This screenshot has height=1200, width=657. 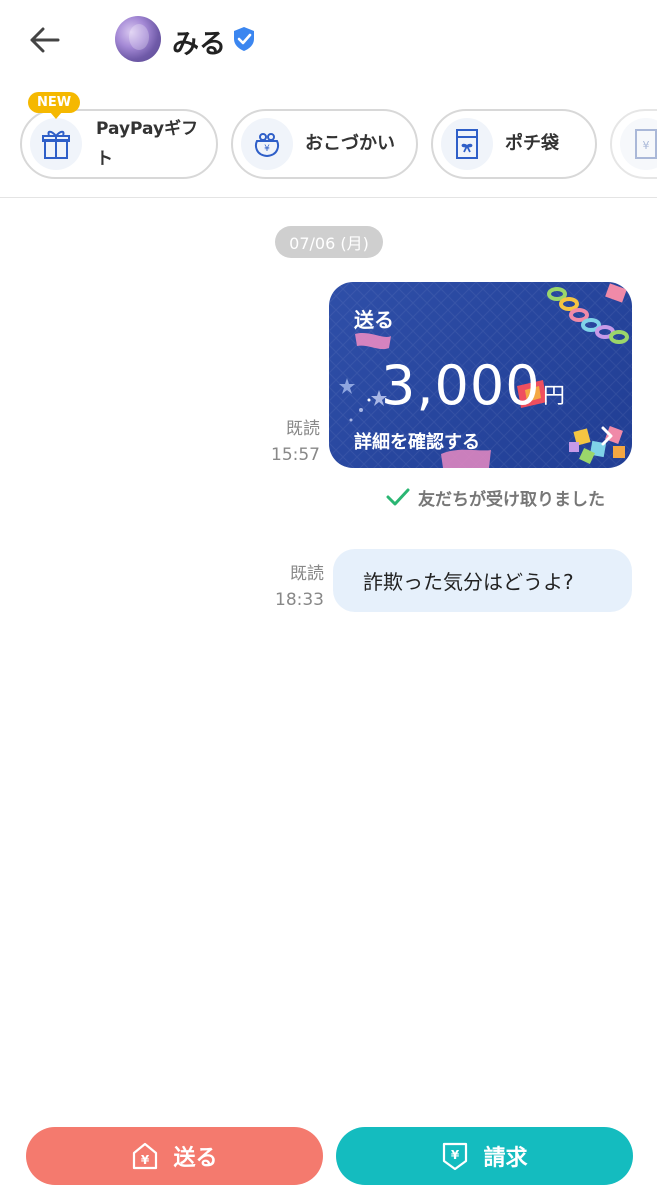 What do you see at coordinates (468, 582) in the screenshot?
I see `message-text: 詐欺った気分はどうよ?` at bounding box center [468, 582].